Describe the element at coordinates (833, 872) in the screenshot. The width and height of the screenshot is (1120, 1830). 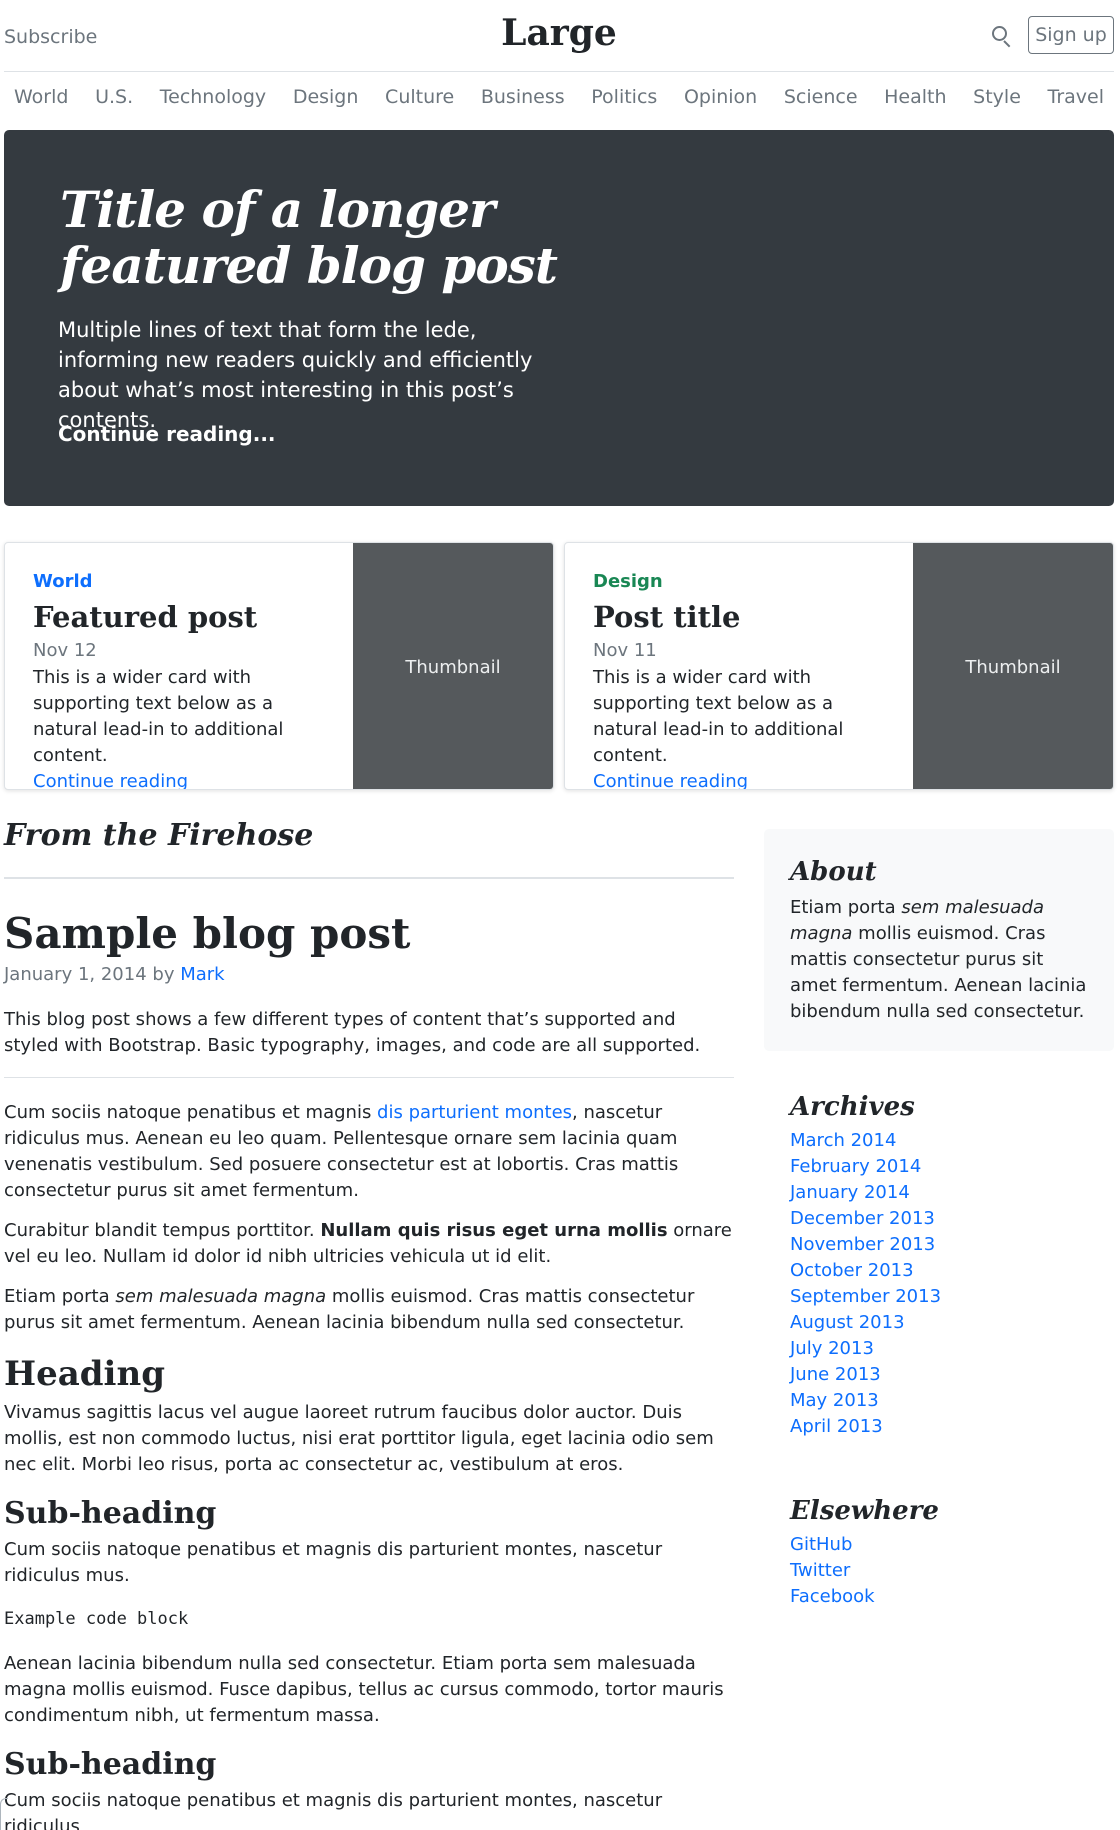
I see `about-title: About` at that location.